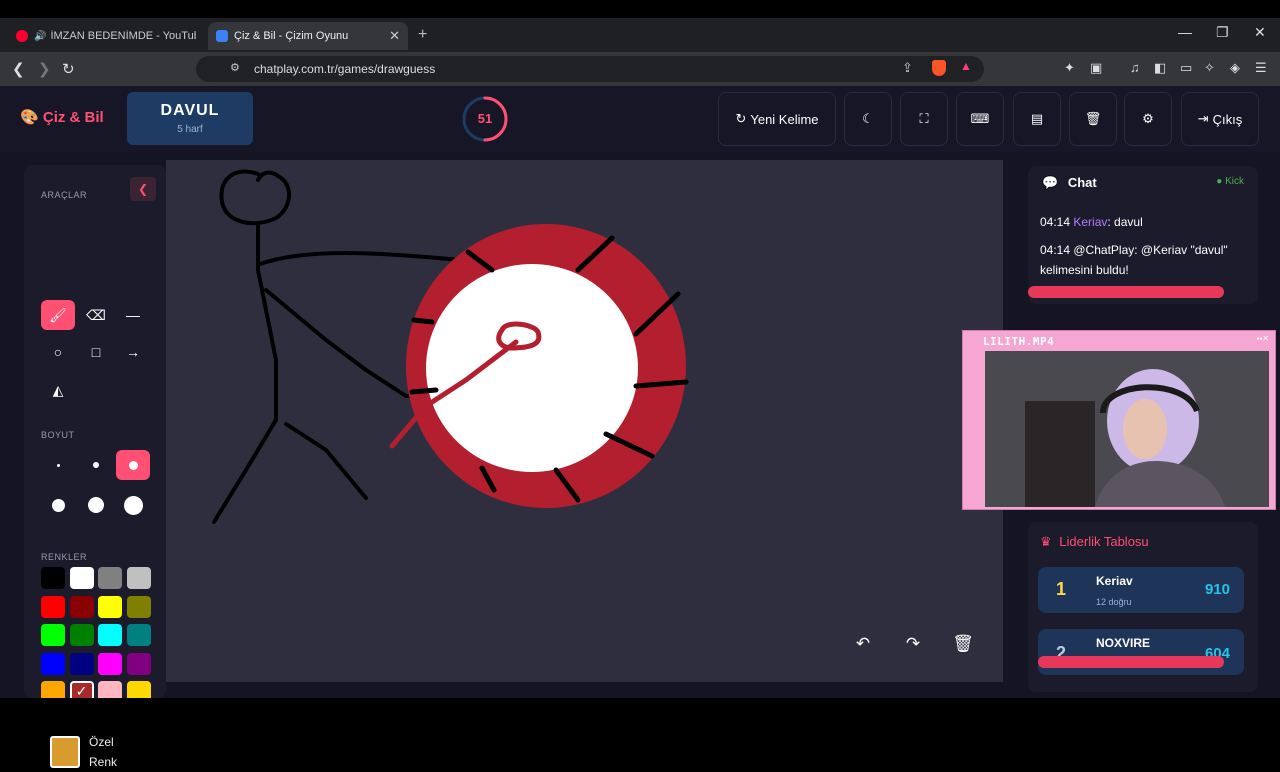 The width and height of the screenshot is (1280, 772). What do you see at coordinates (1234, 181) in the screenshot?
I see `platform-name: Kick` at bounding box center [1234, 181].